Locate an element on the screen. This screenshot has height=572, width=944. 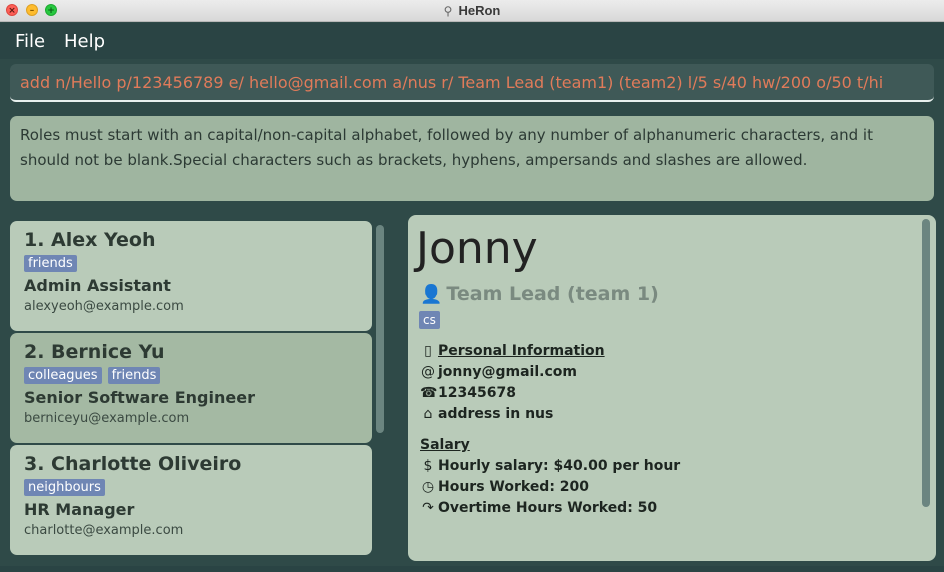
detail-scrollbar is located at coordinates (926, 363).